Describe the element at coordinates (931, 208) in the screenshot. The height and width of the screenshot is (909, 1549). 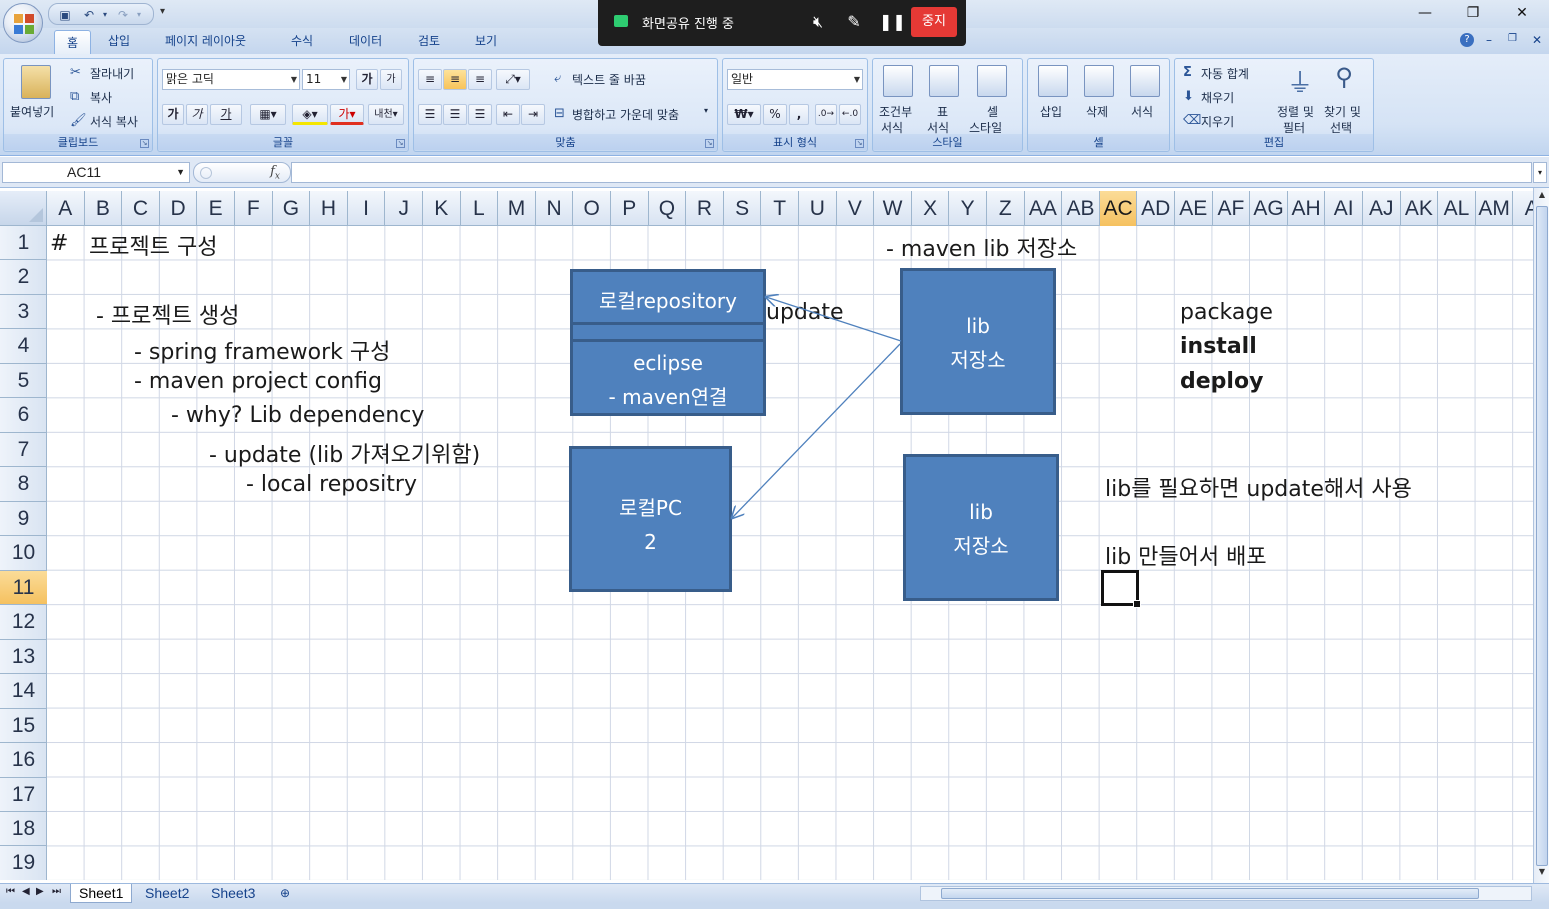
I see `column-header: X` at that location.